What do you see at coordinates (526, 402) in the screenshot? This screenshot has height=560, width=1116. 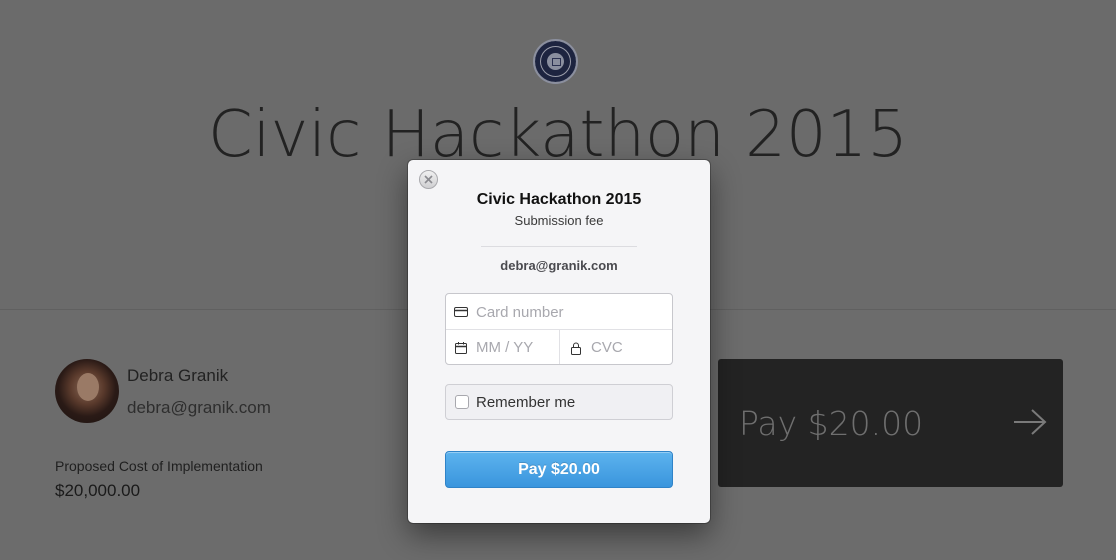 I see `remember-me-label: Remember me` at bounding box center [526, 402].